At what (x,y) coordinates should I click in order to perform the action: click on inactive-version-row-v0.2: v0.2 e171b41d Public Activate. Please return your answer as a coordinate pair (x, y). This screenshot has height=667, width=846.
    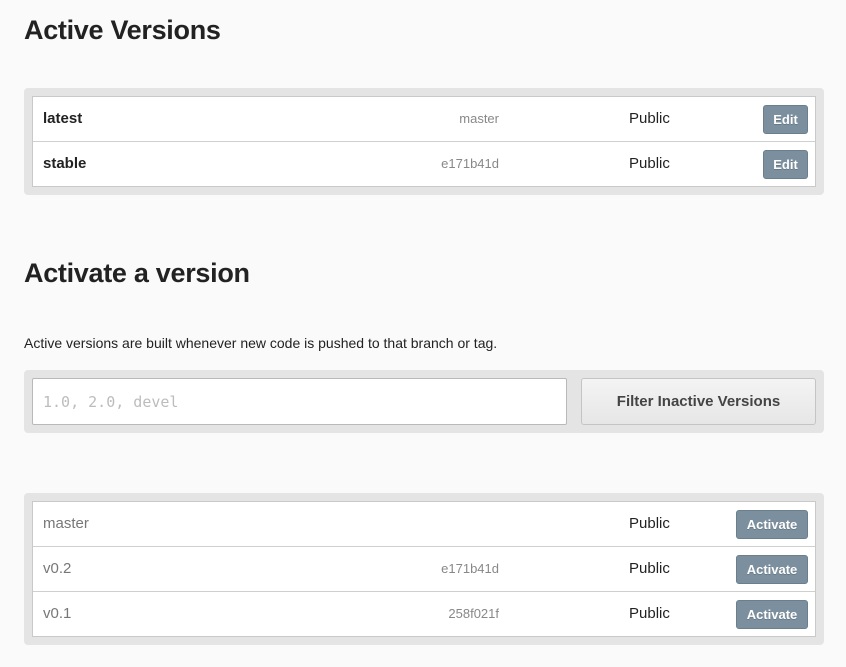
    Looking at the image, I should click on (424, 568).